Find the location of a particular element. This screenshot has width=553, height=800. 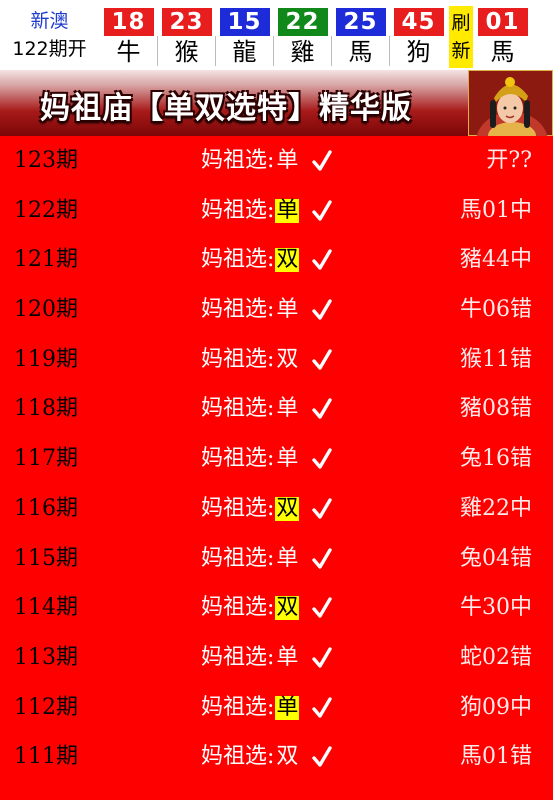

refresh-button: 刷 新 is located at coordinates (461, 37).